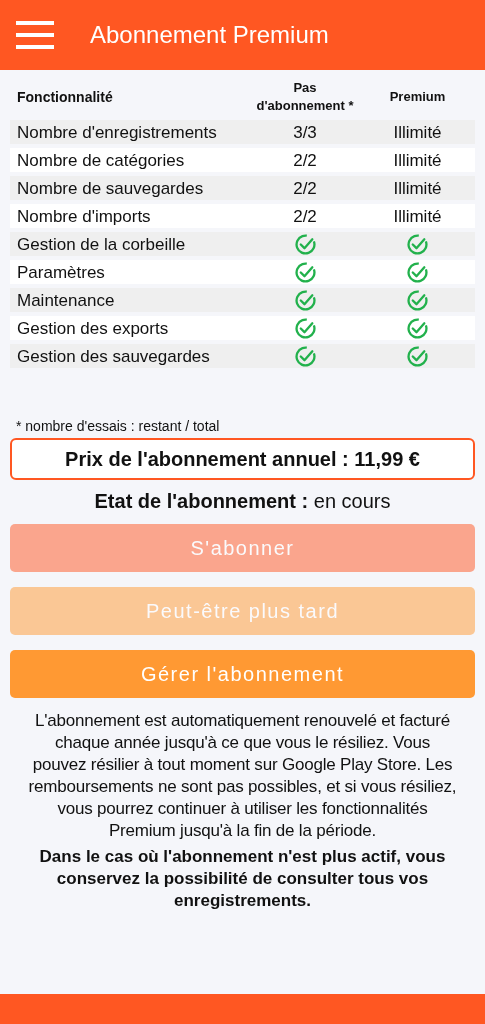  What do you see at coordinates (101, 161) in the screenshot?
I see `table-cell-text: Nombre de catégories` at bounding box center [101, 161].